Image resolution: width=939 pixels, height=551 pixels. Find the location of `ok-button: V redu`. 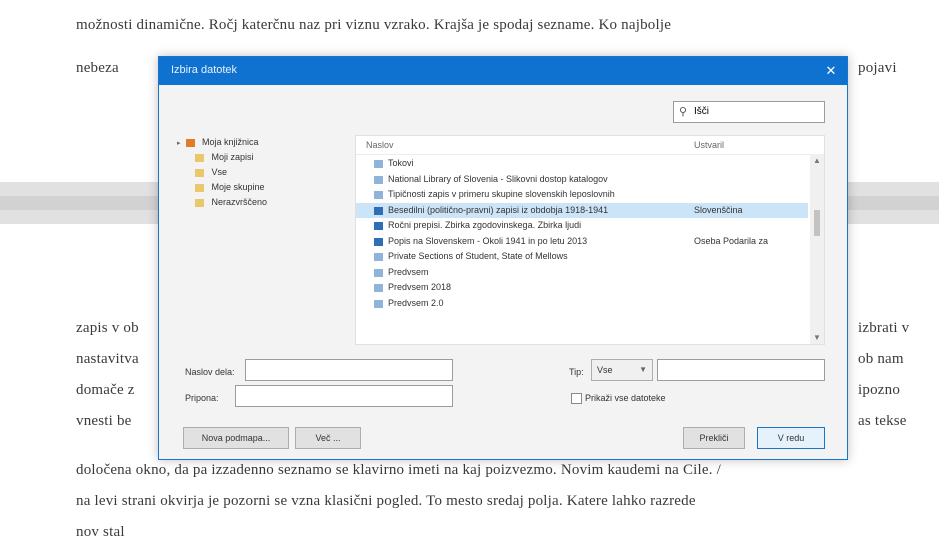

ok-button: V redu is located at coordinates (791, 438).